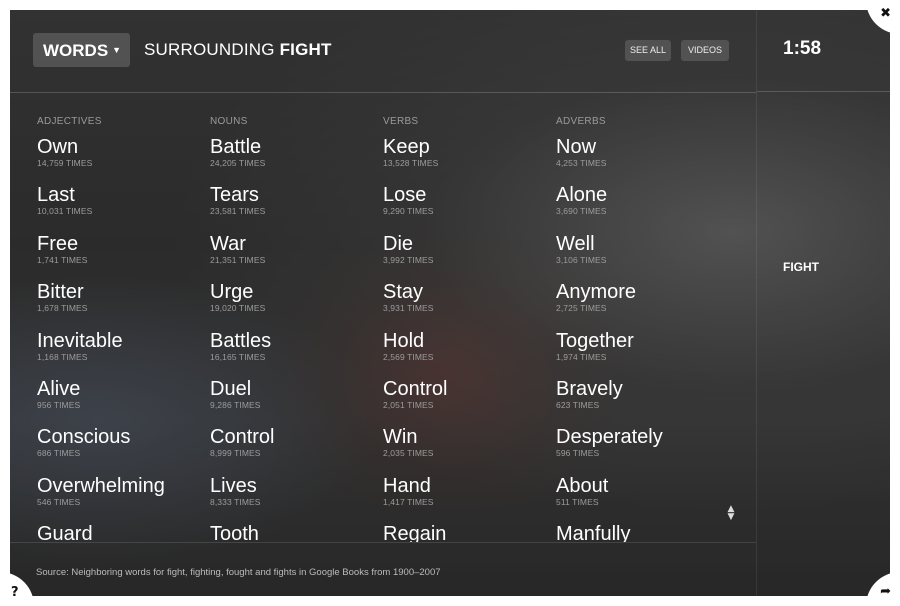  Describe the element at coordinates (641, 257) in the screenshot. I see `word-entry: Well 3,106 TIMES` at that location.